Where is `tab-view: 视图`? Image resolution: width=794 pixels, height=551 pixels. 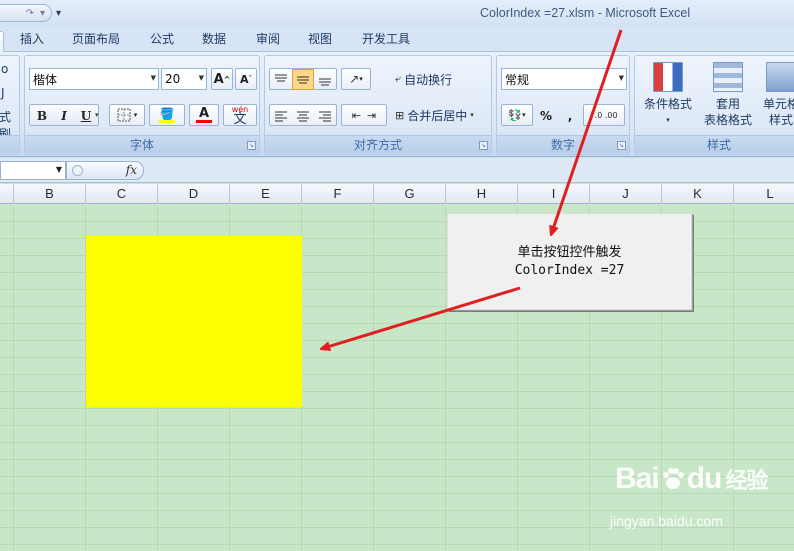
tab-view: 视图 is located at coordinates (320, 41).